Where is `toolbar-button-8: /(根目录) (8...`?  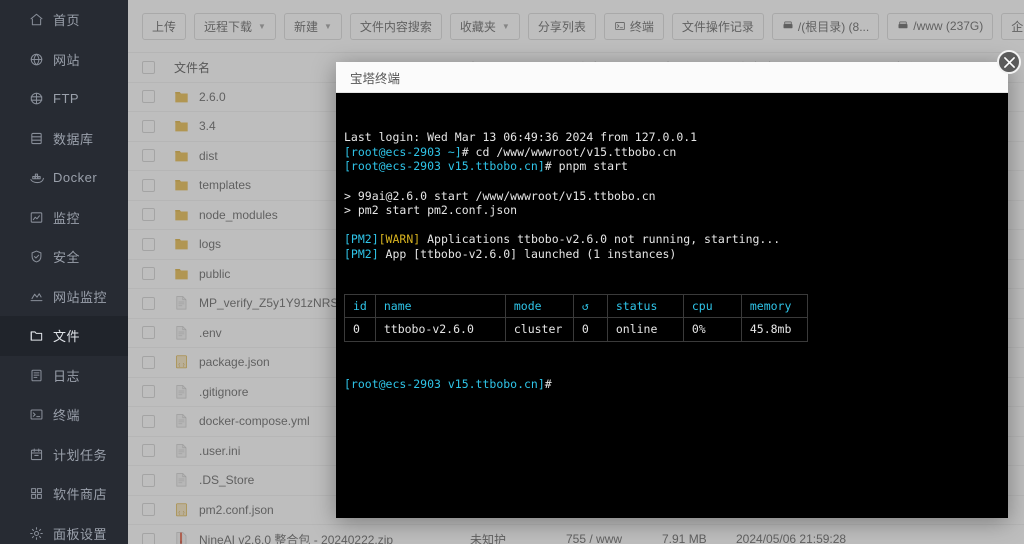 toolbar-button-8: /(根目录) (8... is located at coordinates (825, 26).